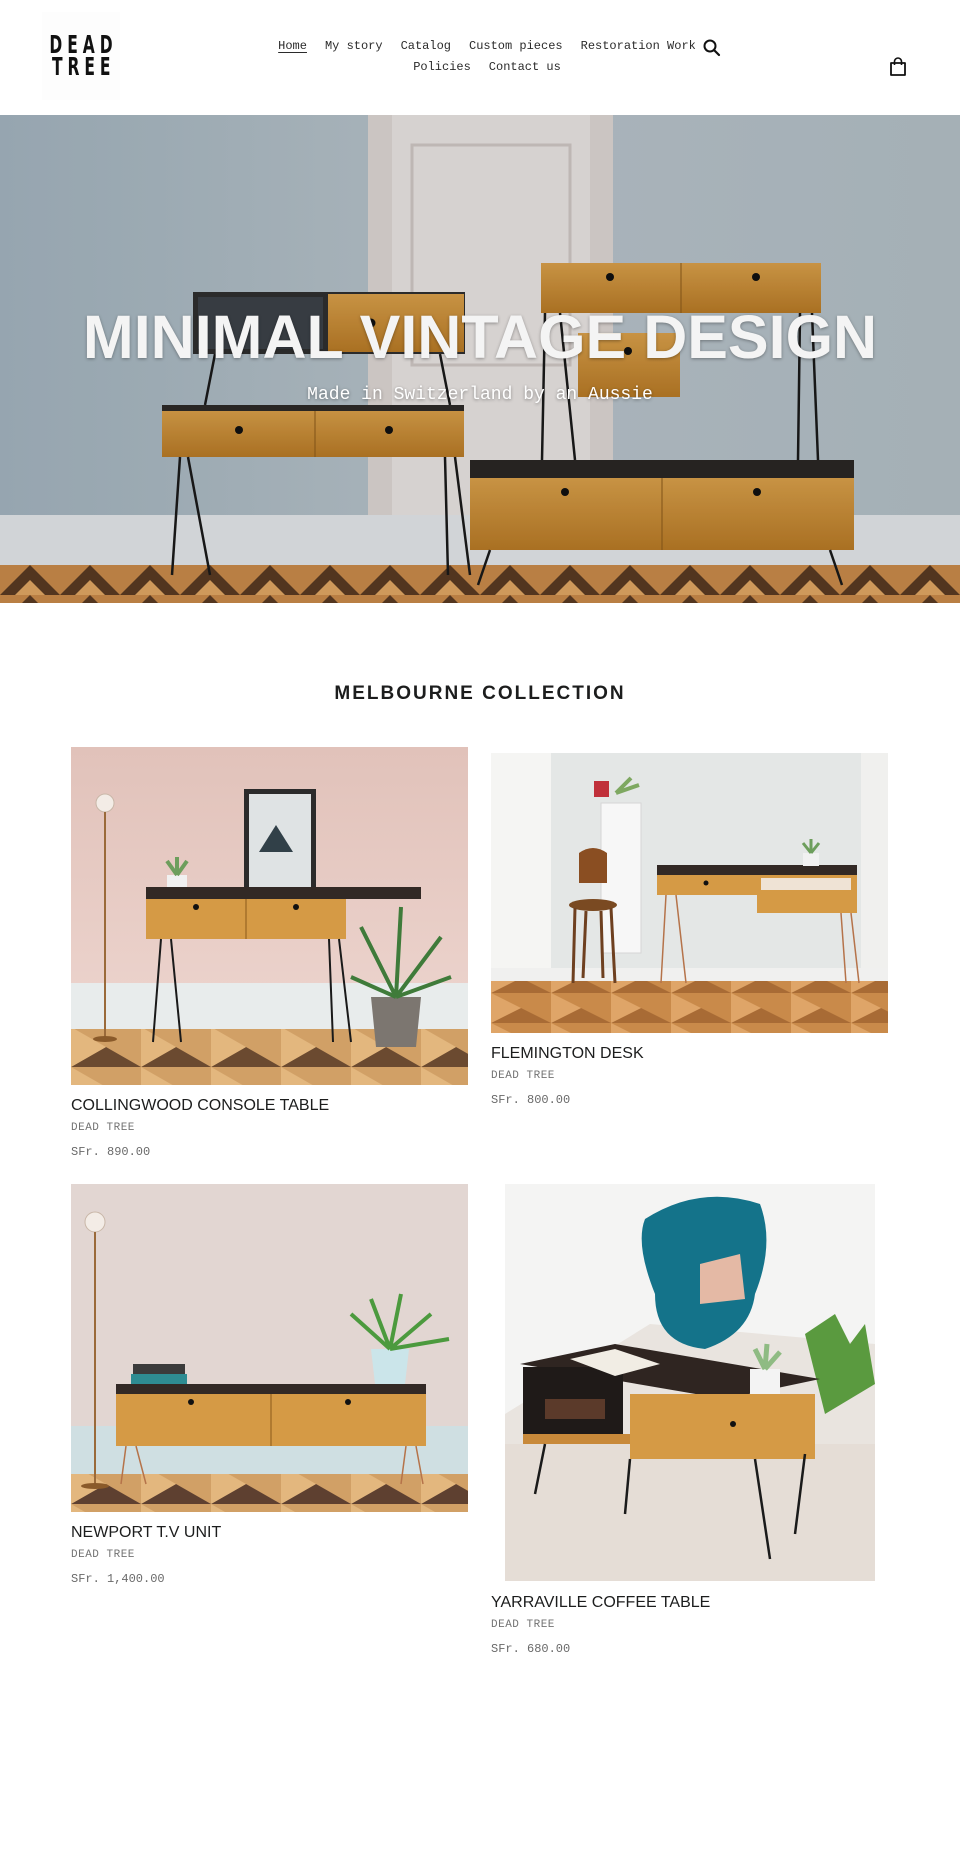 Image resolution: width=960 pixels, height=1875 pixels. I want to click on logo-line-2: TREE, so click(83, 66).